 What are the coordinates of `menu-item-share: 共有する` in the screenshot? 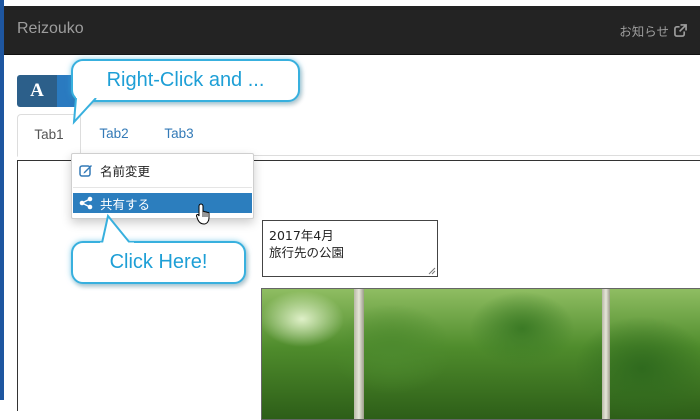 It's located at (162, 203).